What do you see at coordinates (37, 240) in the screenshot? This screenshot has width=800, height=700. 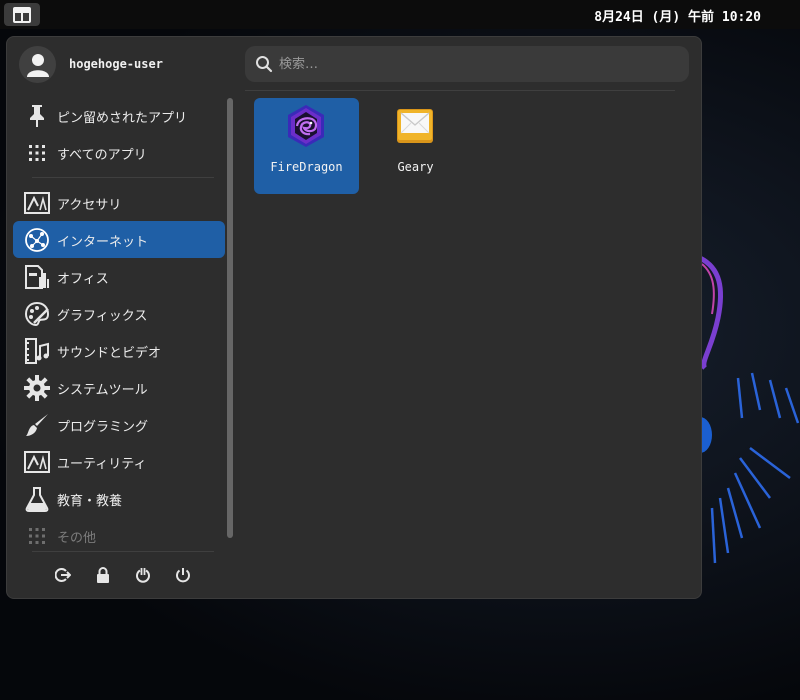 I see `internet-globe-icon` at bounding box center [37, 240].